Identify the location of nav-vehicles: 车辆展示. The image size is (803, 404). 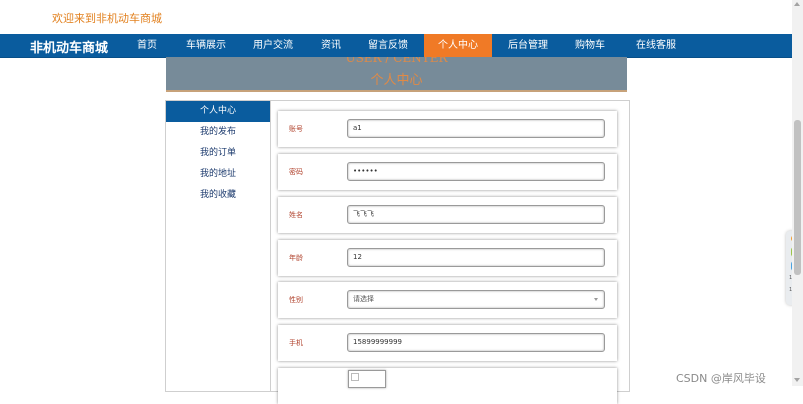
(206, 45).